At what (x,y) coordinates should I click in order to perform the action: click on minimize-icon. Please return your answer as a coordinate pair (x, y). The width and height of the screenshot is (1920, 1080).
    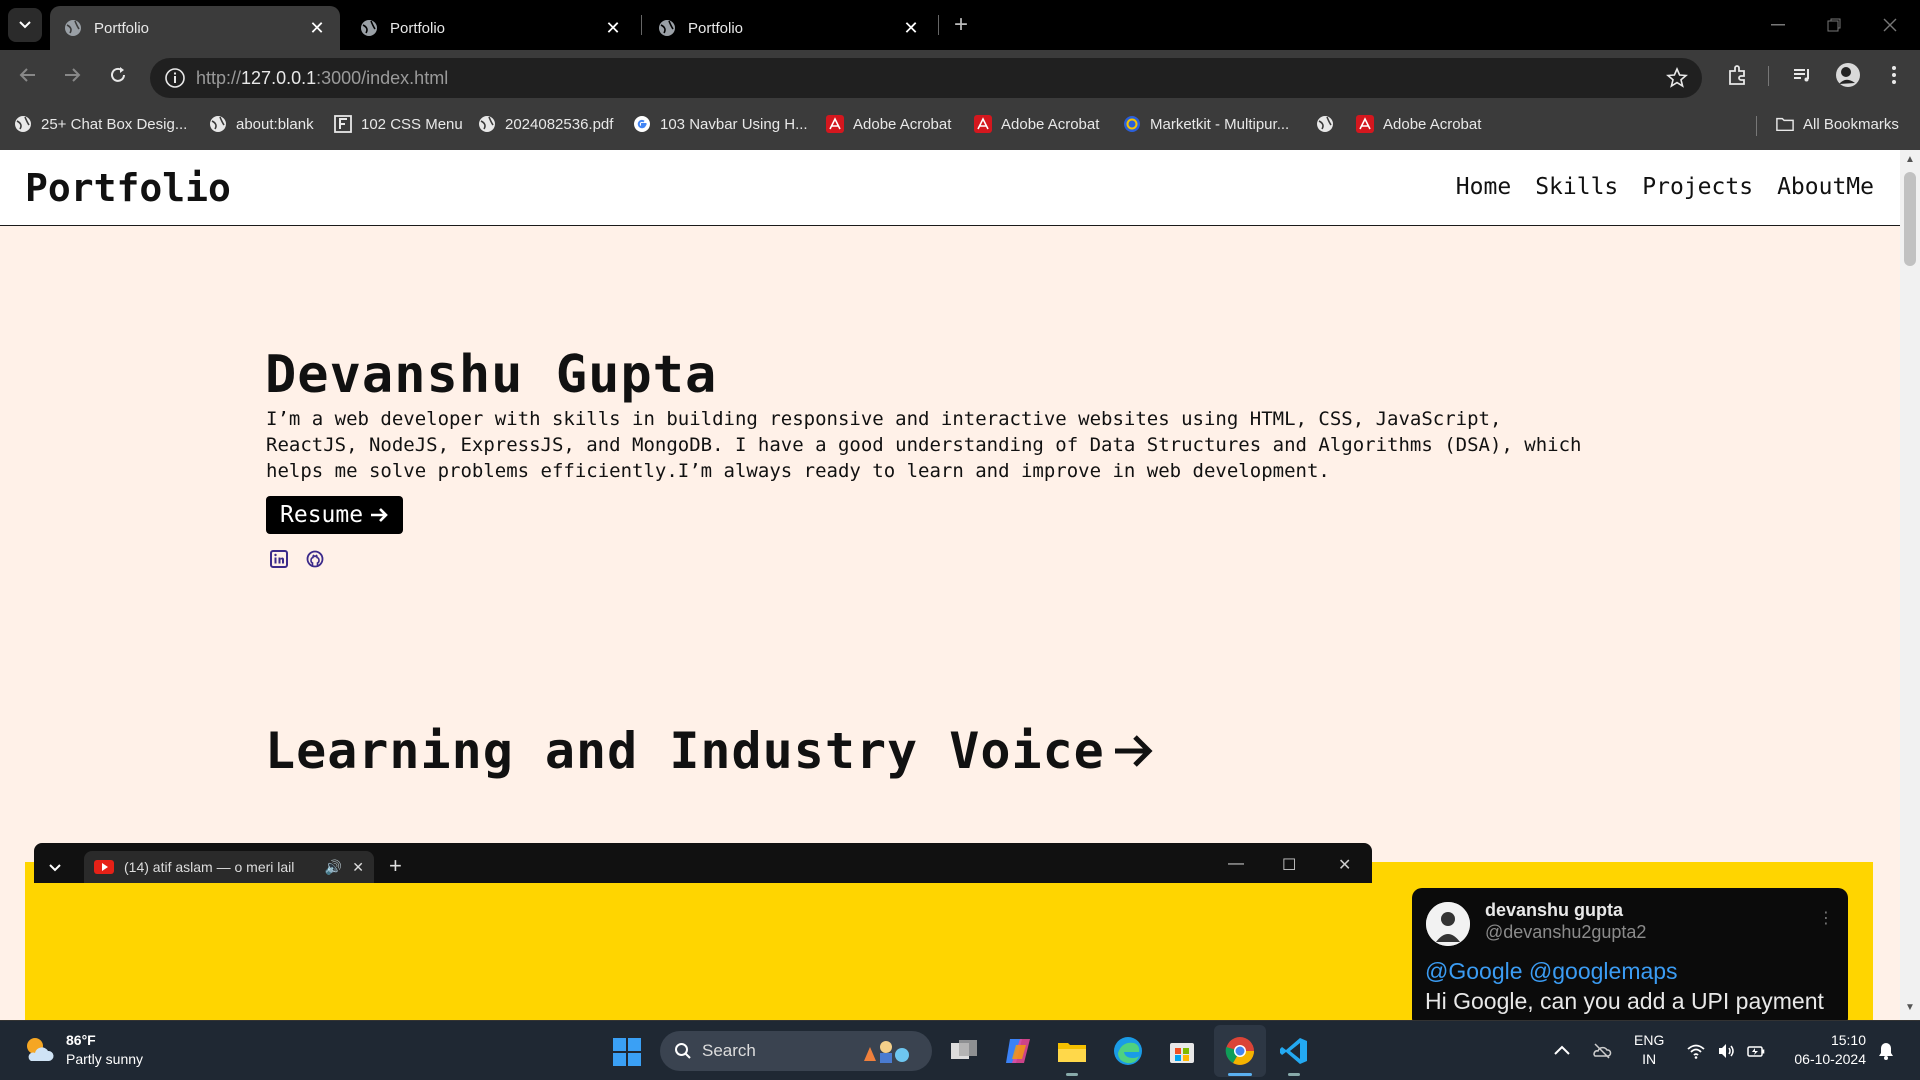
    Looking at the image, I should click on (1778, 25).